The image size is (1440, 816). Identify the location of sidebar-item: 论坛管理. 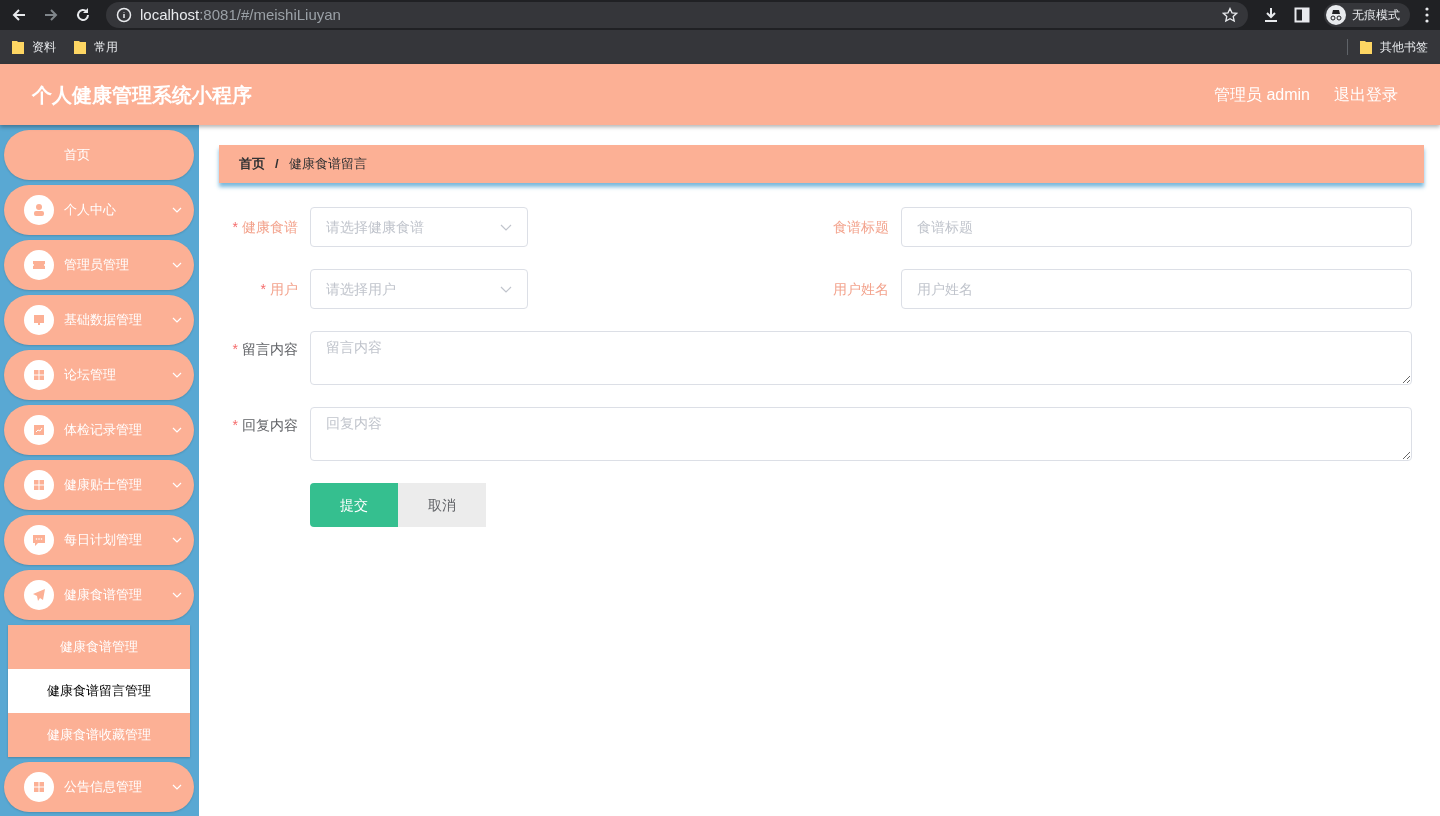
(99, 375).